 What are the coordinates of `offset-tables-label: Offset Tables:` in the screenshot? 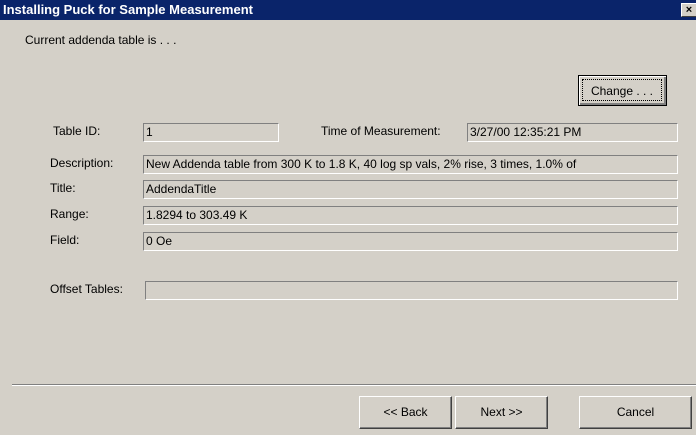 It's located at (86, 289).